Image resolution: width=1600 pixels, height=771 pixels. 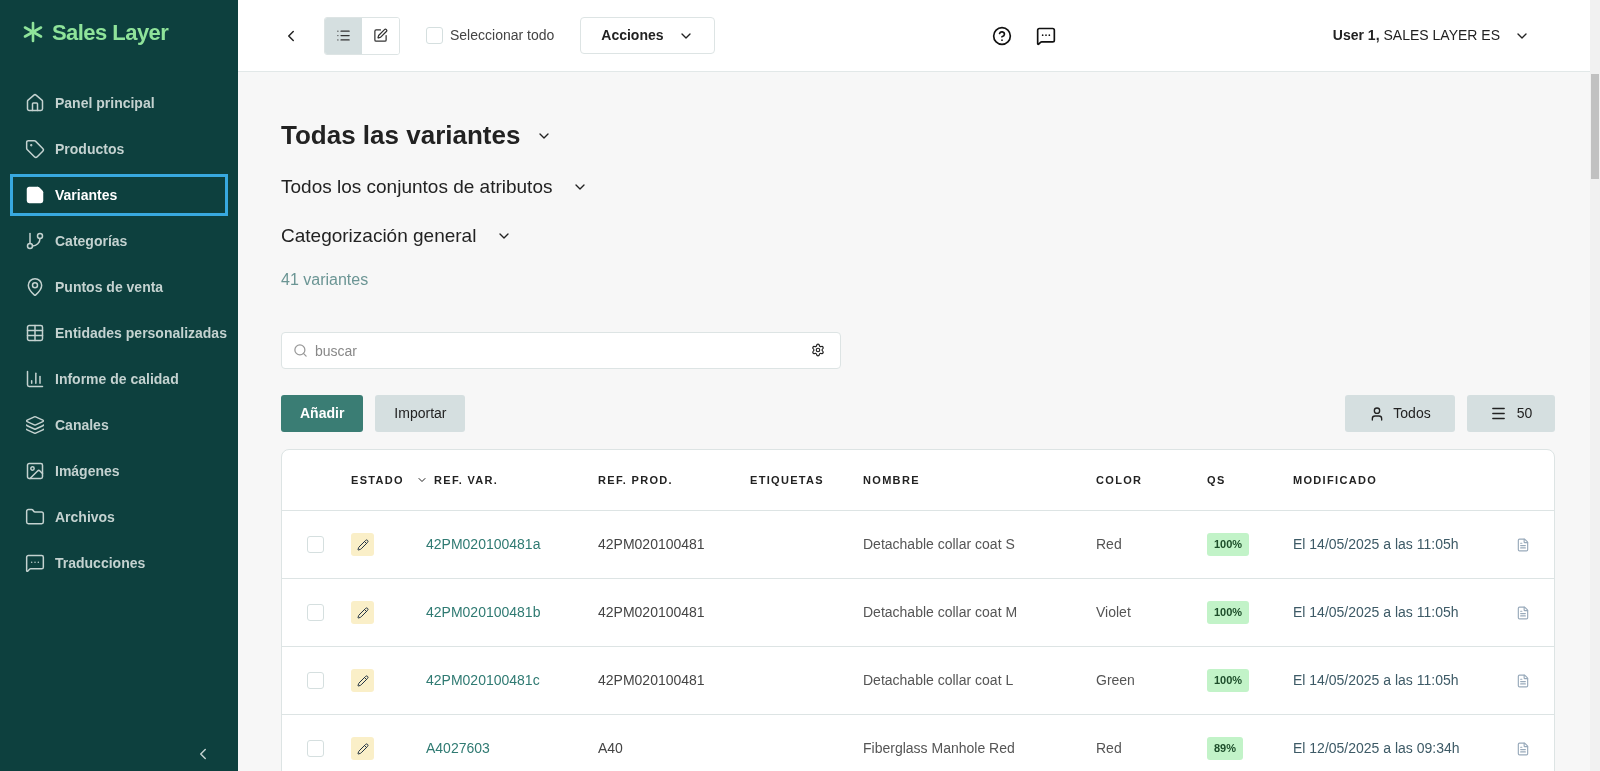 I want to click on owner-filter-button: Todos, so click(x=1400, y=413).